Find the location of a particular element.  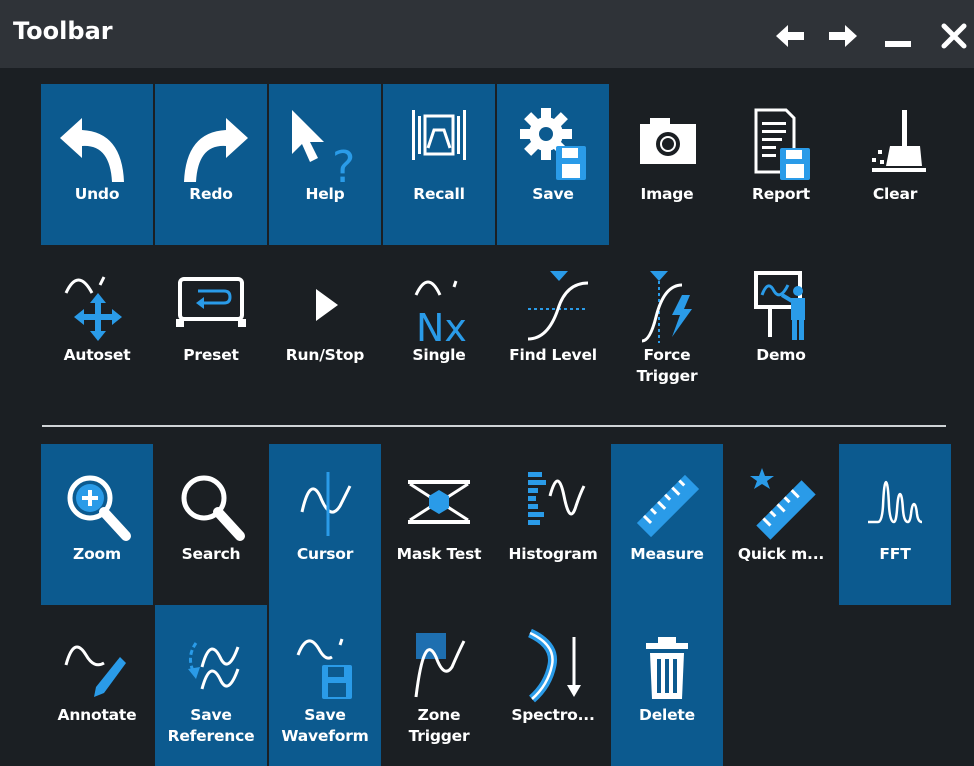

save-label: Save is located at coordinates (553, 194).